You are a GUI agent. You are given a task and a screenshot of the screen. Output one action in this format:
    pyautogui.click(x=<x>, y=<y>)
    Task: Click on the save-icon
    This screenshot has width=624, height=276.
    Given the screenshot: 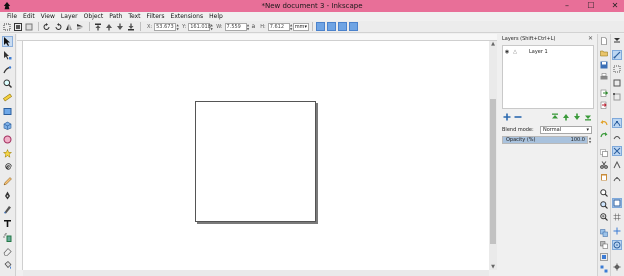 What is the action you would take?
    pyautogui.click(x=604, y=65)
    